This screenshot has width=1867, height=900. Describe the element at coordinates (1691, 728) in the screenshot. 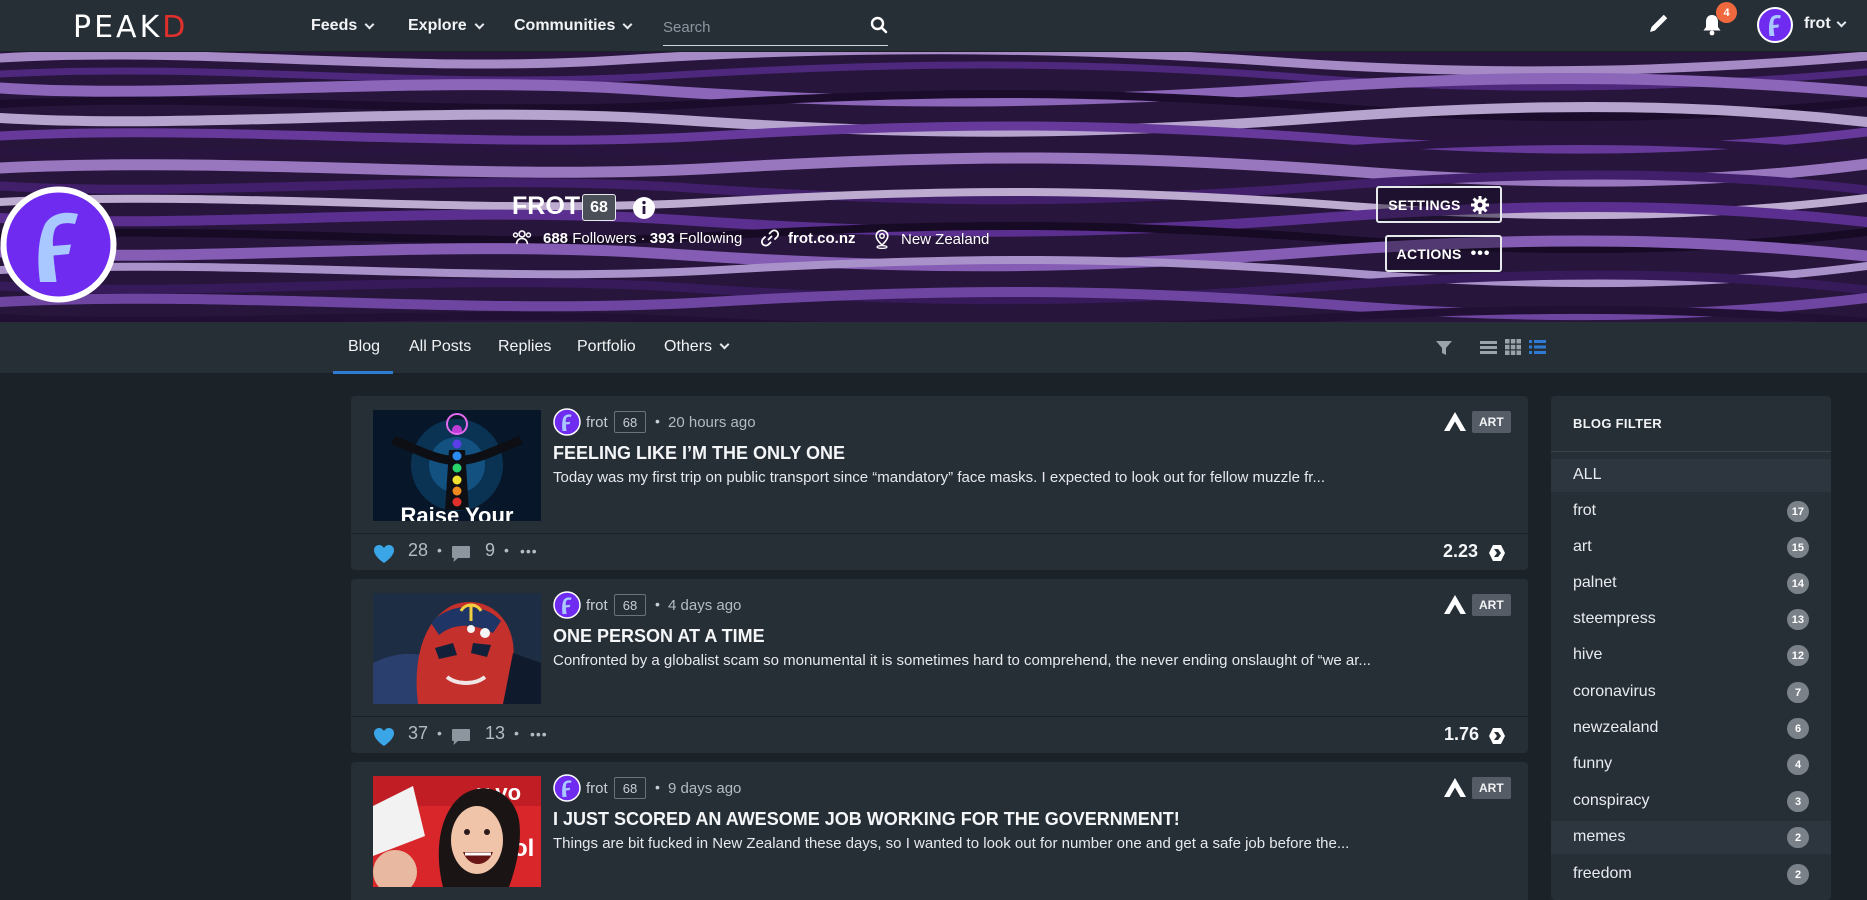

I see `filter-item-newzealand: newzealand 6` at that location.